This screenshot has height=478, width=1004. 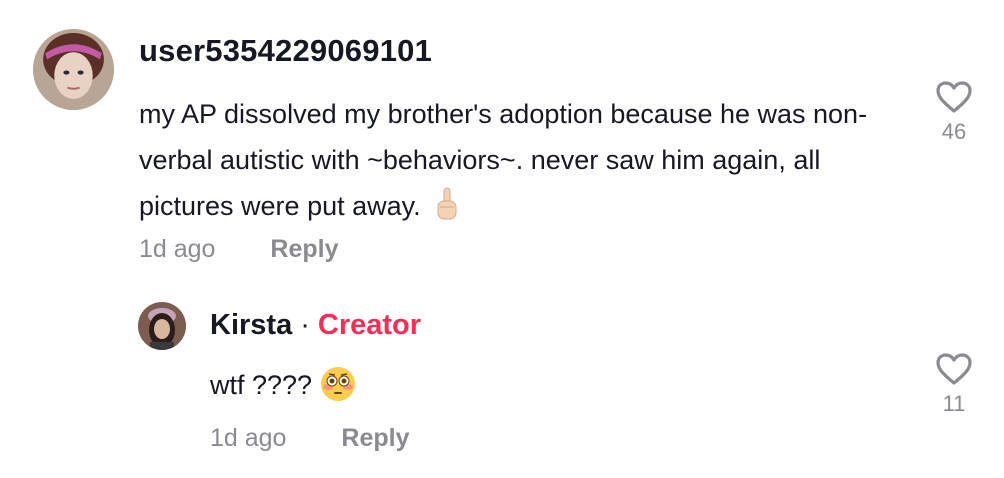 I want to click on reply-like-count: 11, so click(x=954, y=403).